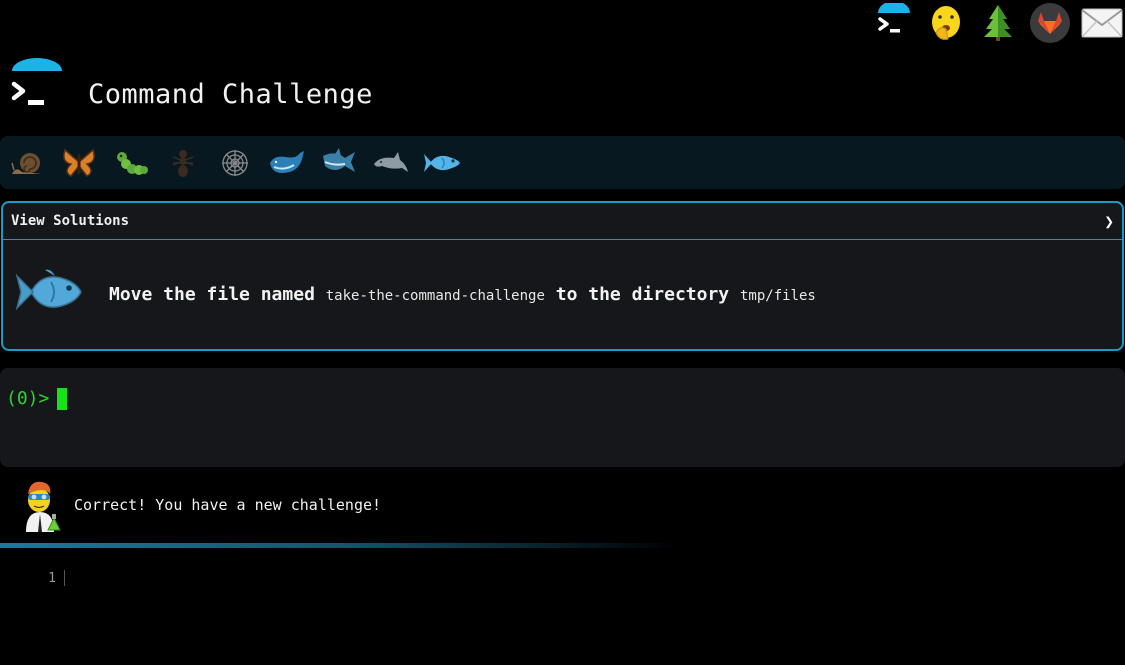 This screenshot has width=1125, height=665. What do you see at coordinates (435, 295) in the screenshot?
I see `task-filename: take-the-command-challenge` at bounding box center [435, 295].